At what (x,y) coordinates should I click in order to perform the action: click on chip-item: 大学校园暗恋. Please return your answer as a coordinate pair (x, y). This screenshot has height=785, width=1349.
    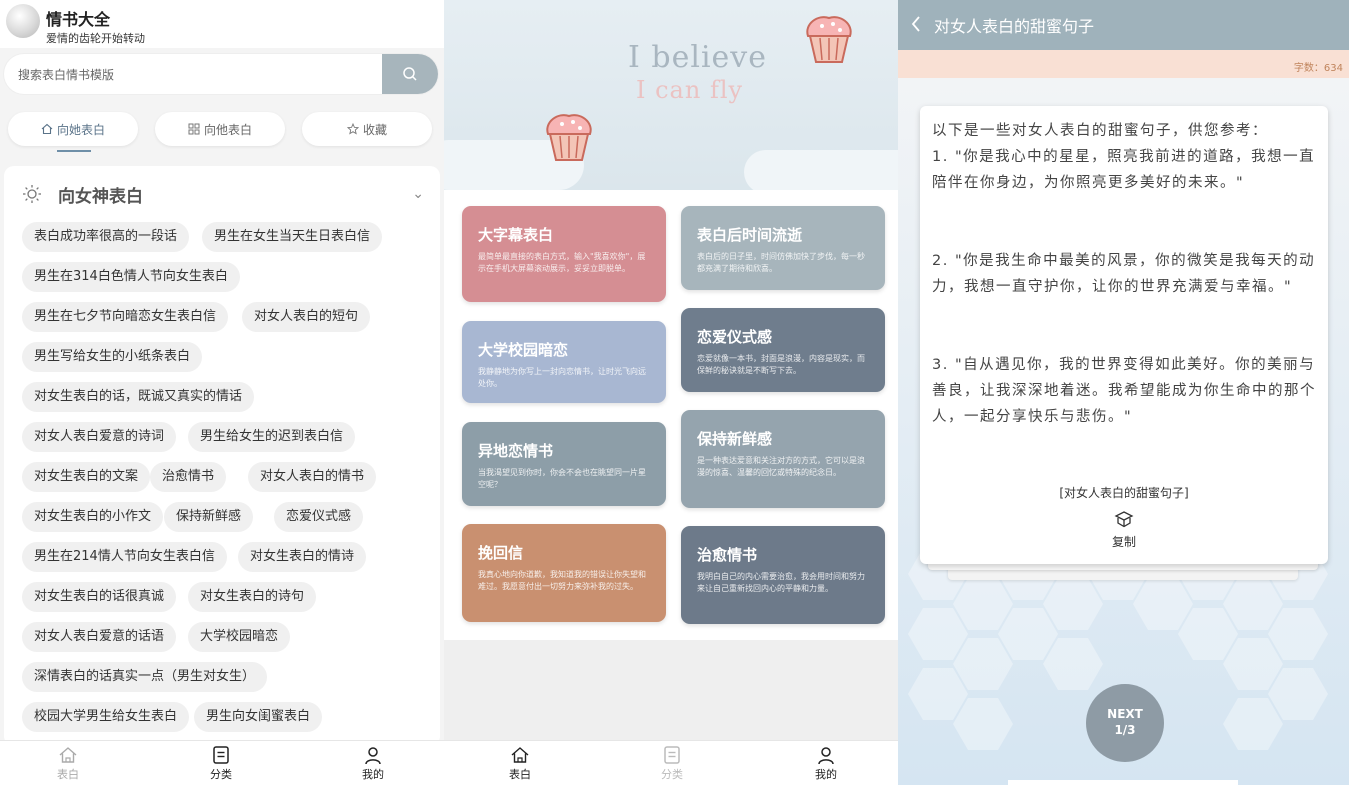
    Looking at the image, I should click on (239, 637).